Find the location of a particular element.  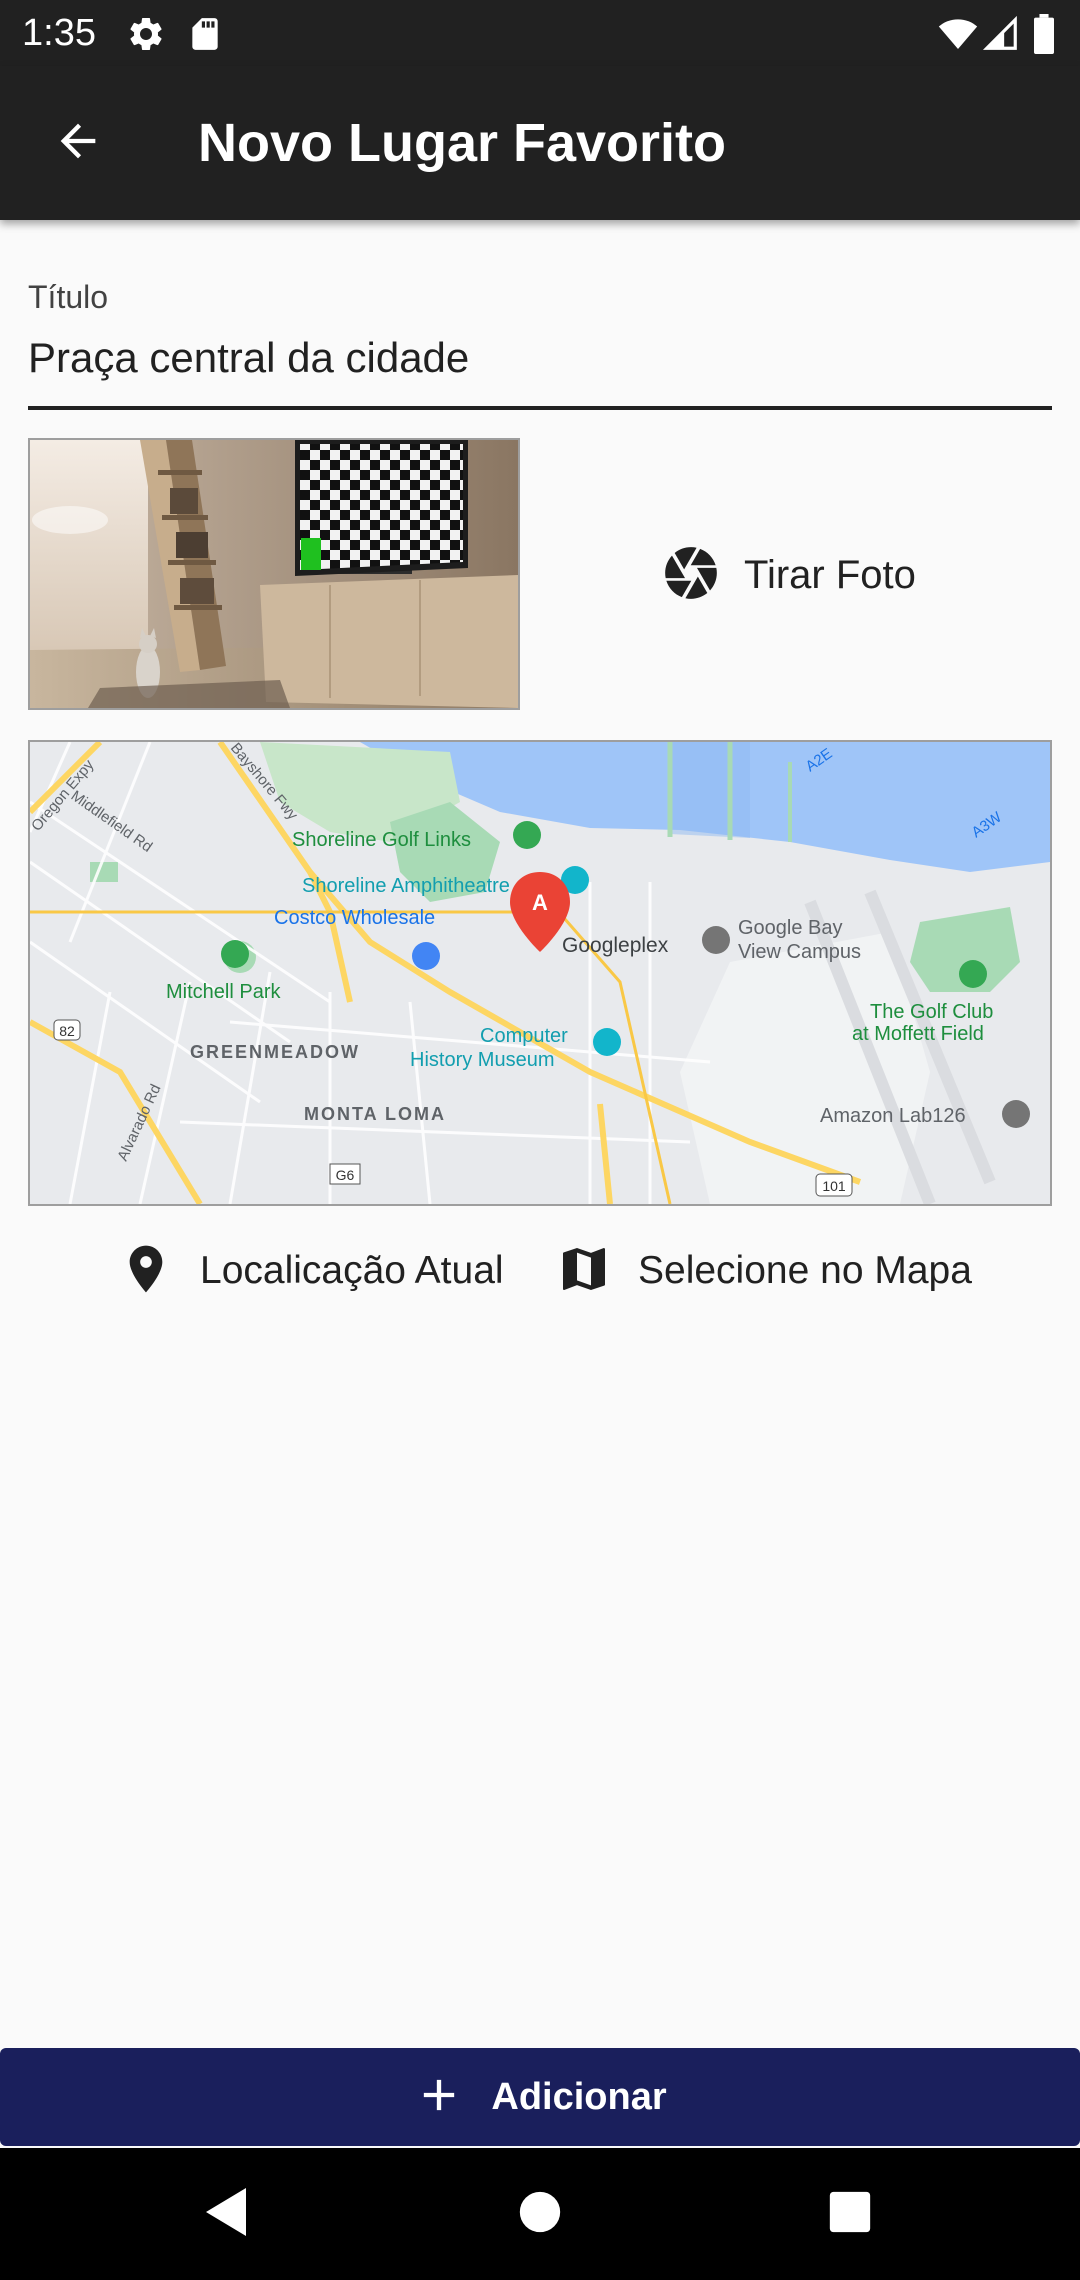

map-label-history-museum: History Museum is located at coordinates (482, 1060).